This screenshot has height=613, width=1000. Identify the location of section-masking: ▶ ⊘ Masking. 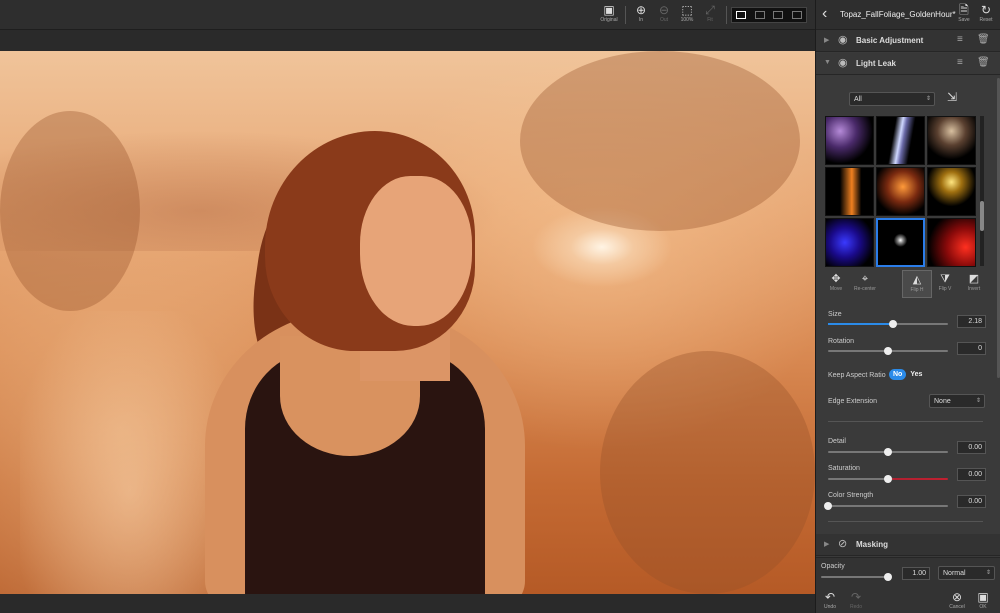
(908, 545).